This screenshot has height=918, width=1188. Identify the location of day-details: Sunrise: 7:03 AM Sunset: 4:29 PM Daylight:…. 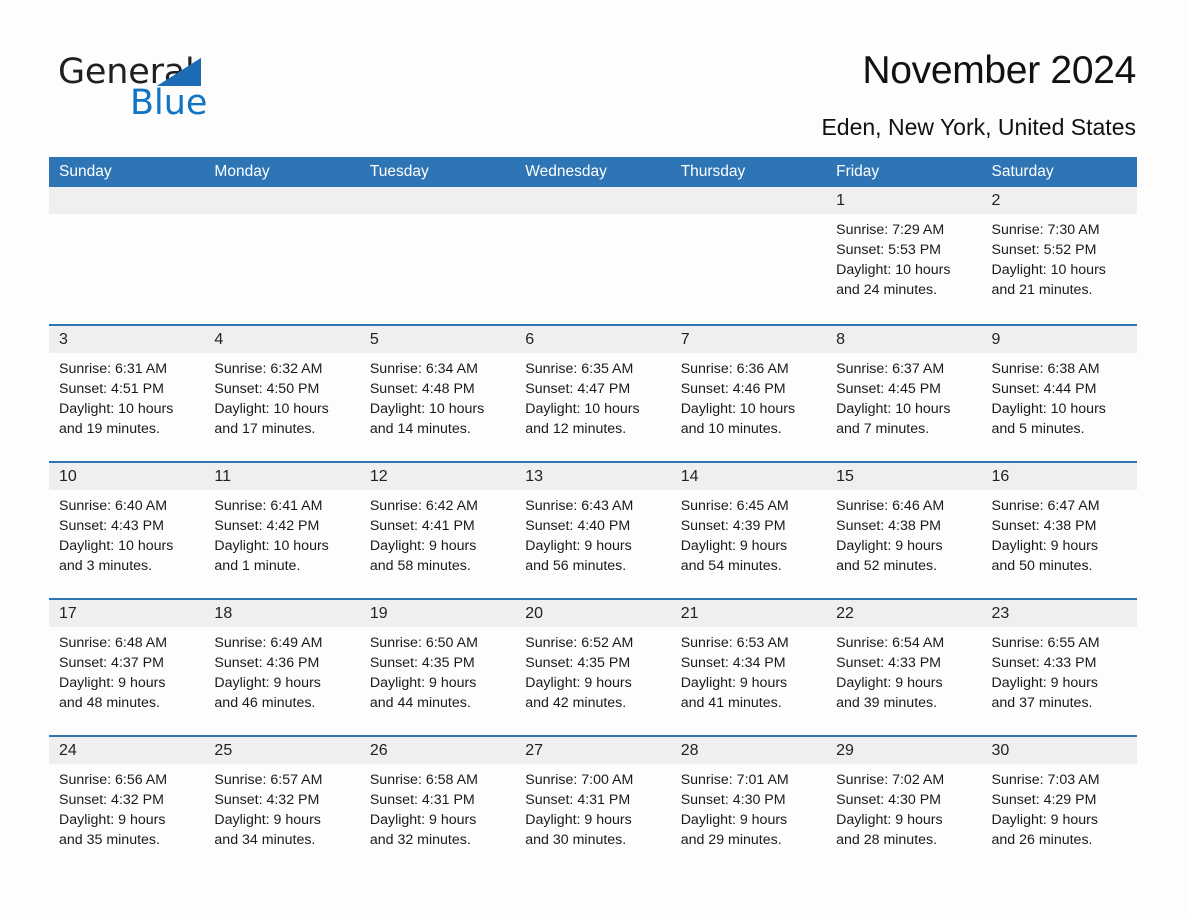
(1059, 807).